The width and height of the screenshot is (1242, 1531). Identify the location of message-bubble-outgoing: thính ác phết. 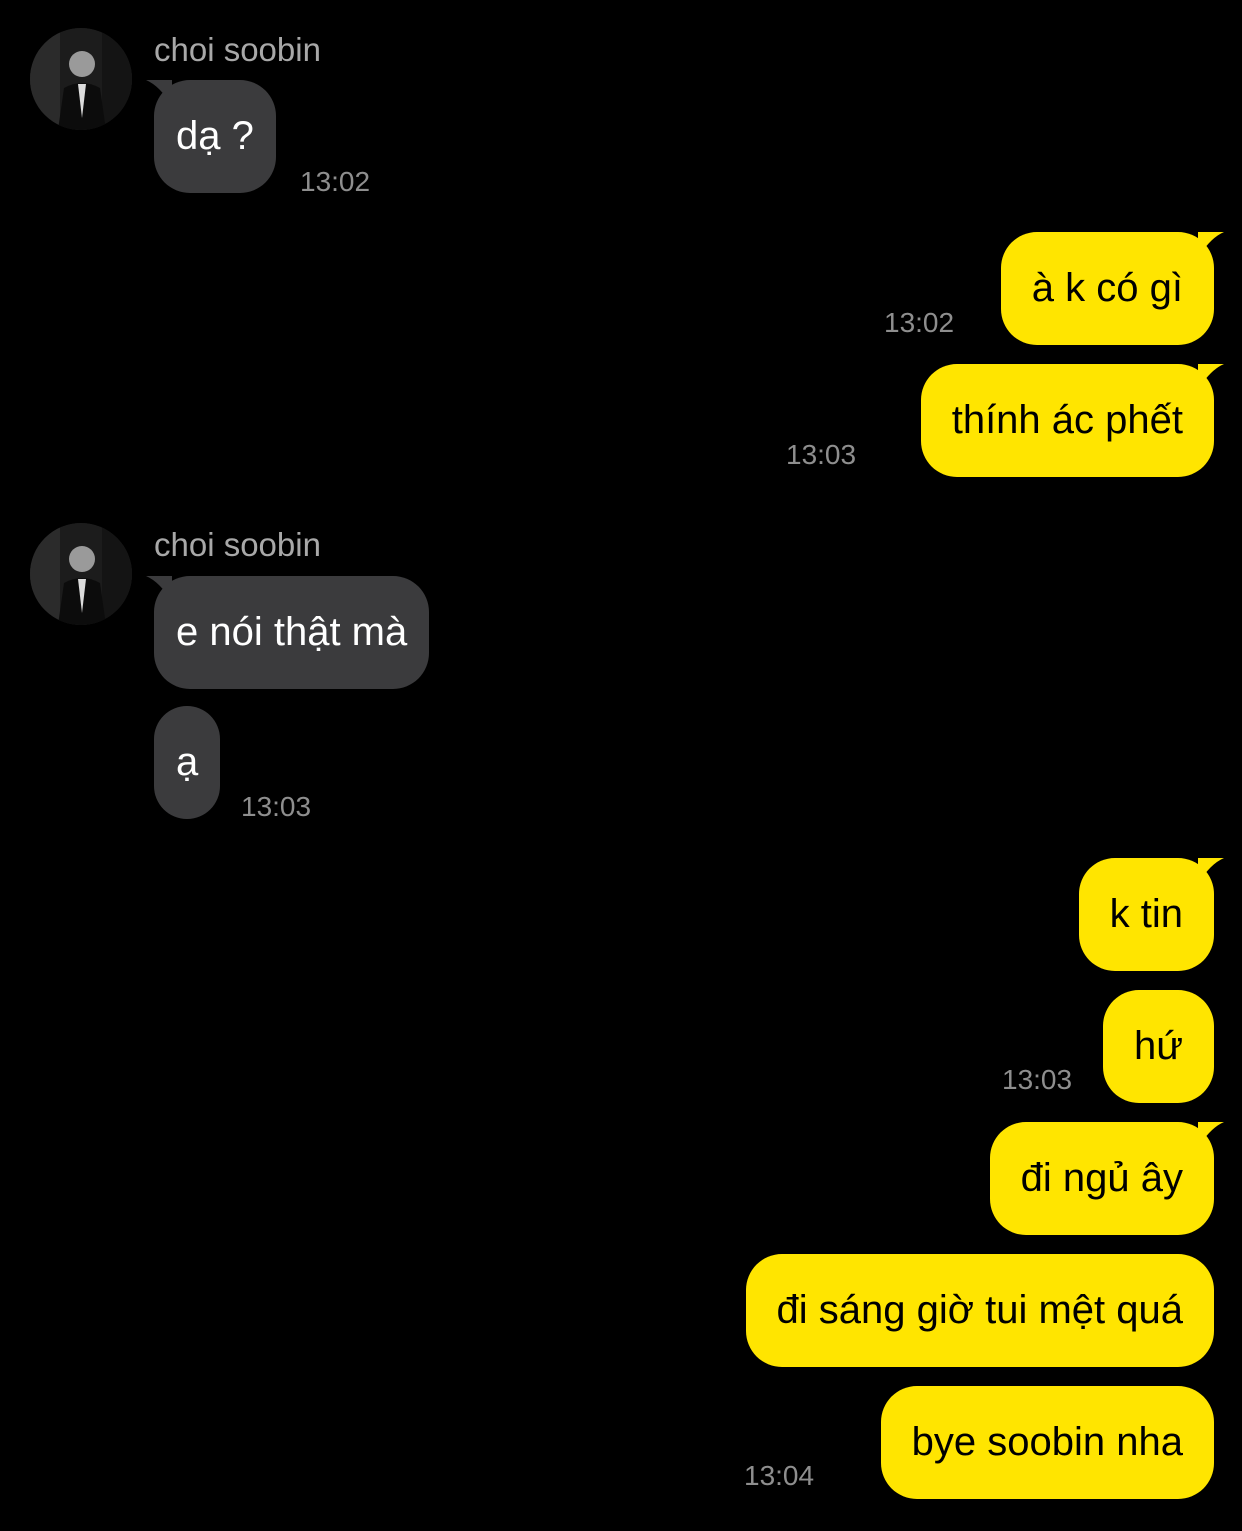
(1072, 420).